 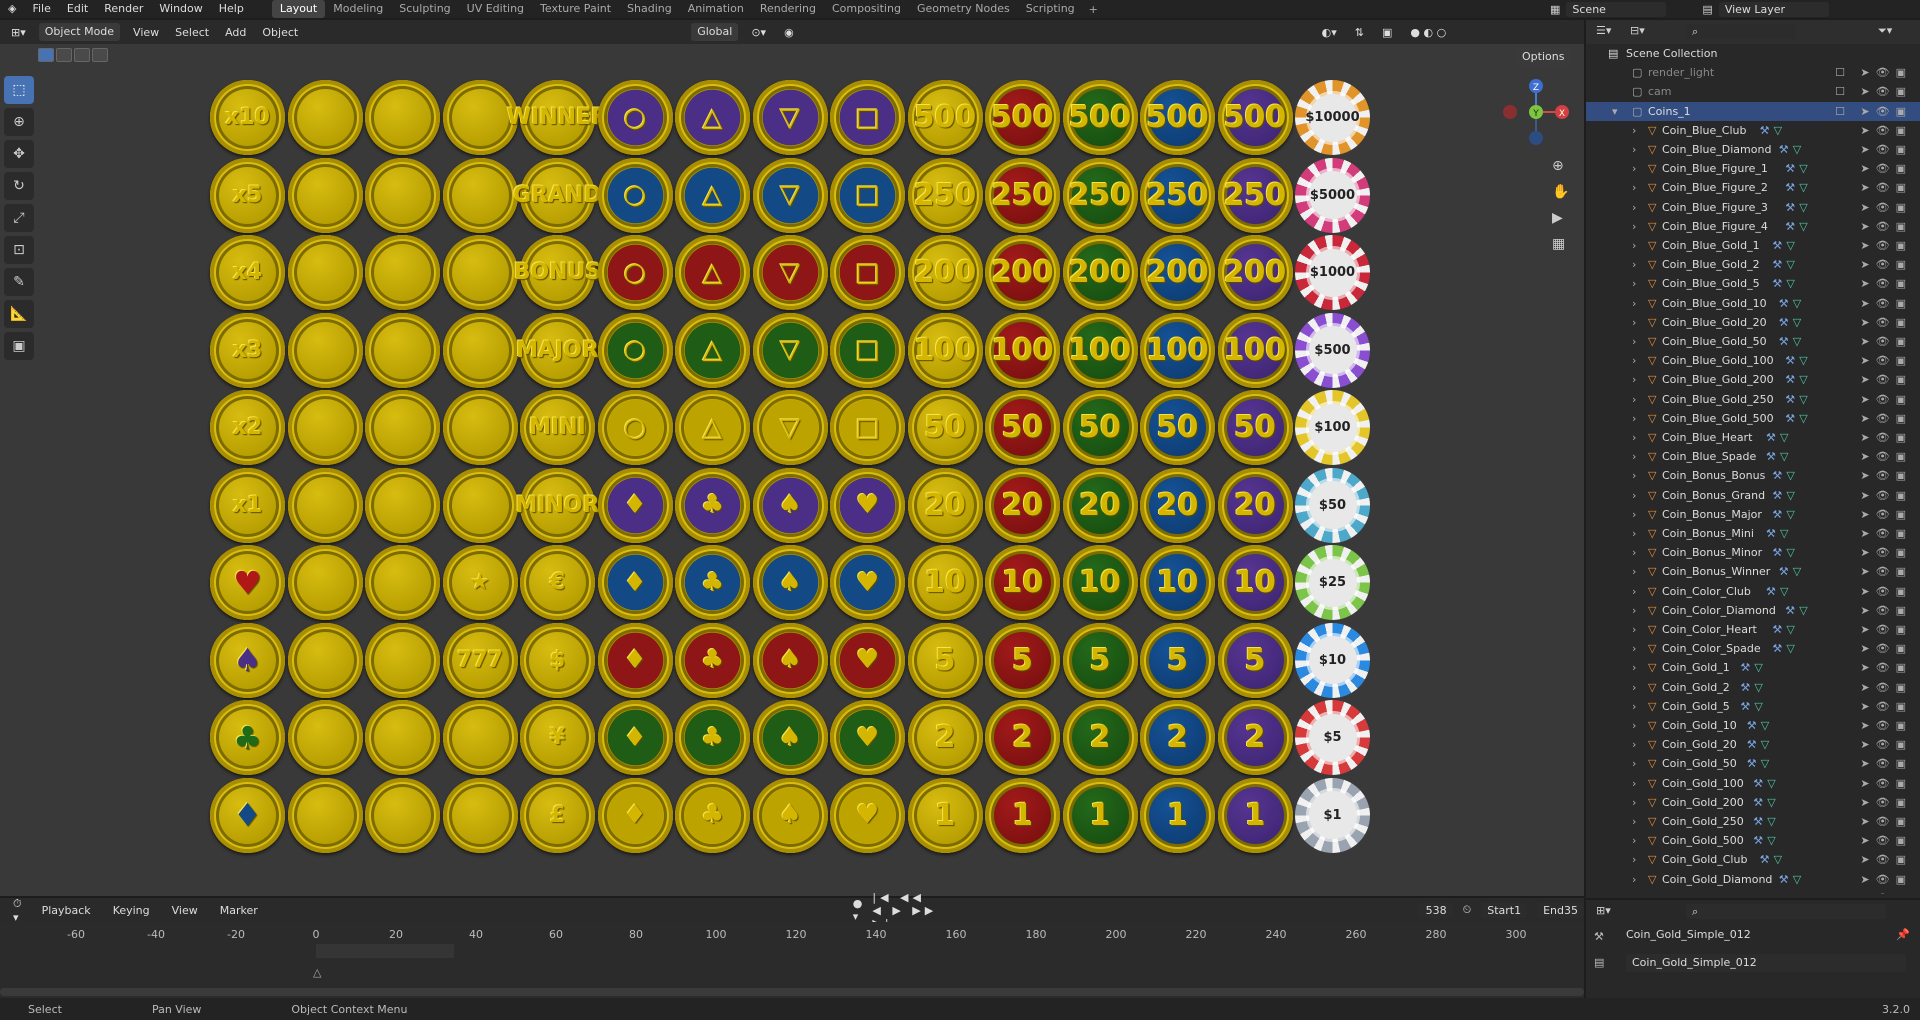 What do you see at coordinates (715, 32) in the screenshot?
I see `transform-orientation-dropdown: Global` at bounding box center [715, 32].